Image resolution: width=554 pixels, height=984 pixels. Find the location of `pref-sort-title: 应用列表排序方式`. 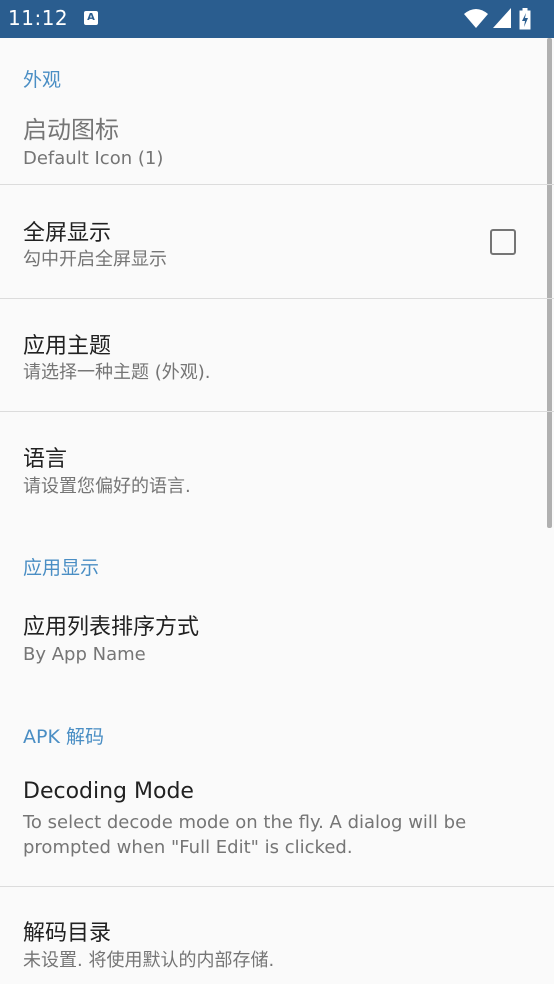

pref-sort-title: 应用列表排序方式 is located at coordinates (111, 627).